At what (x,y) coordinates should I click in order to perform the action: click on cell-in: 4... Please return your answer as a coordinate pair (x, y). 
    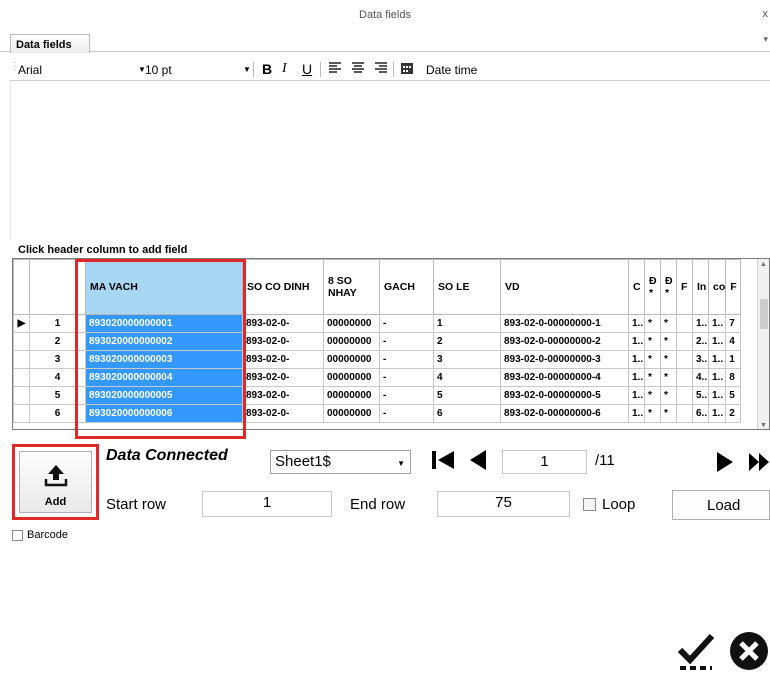
    Looking at the image, I should click on (700, 377).